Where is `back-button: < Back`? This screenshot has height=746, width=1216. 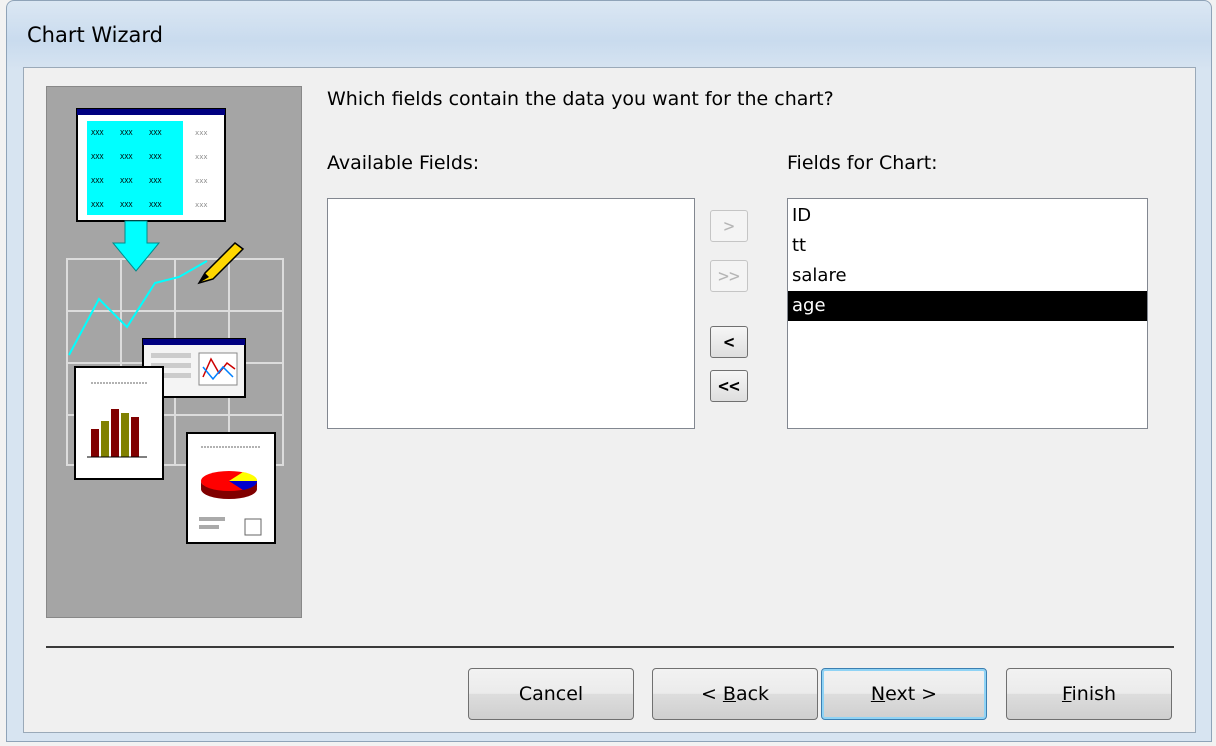 back-button: < Back is located at coordinates (735, 694).